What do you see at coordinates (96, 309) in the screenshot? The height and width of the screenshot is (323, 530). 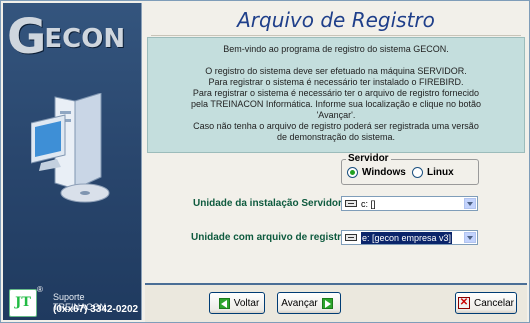 I see `support-phone: (0xx67) 3342-0202` at bounding box center [96, 309].